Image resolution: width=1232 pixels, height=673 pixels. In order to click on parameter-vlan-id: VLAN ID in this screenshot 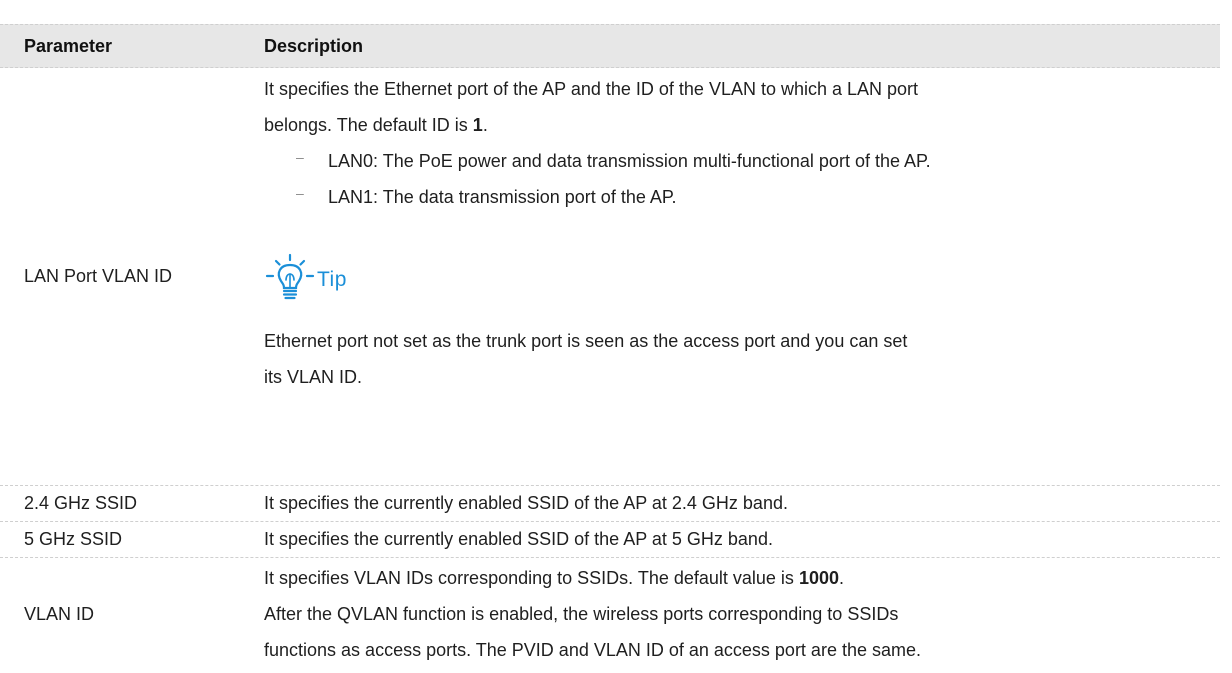, I will do `click(59, 613)`.